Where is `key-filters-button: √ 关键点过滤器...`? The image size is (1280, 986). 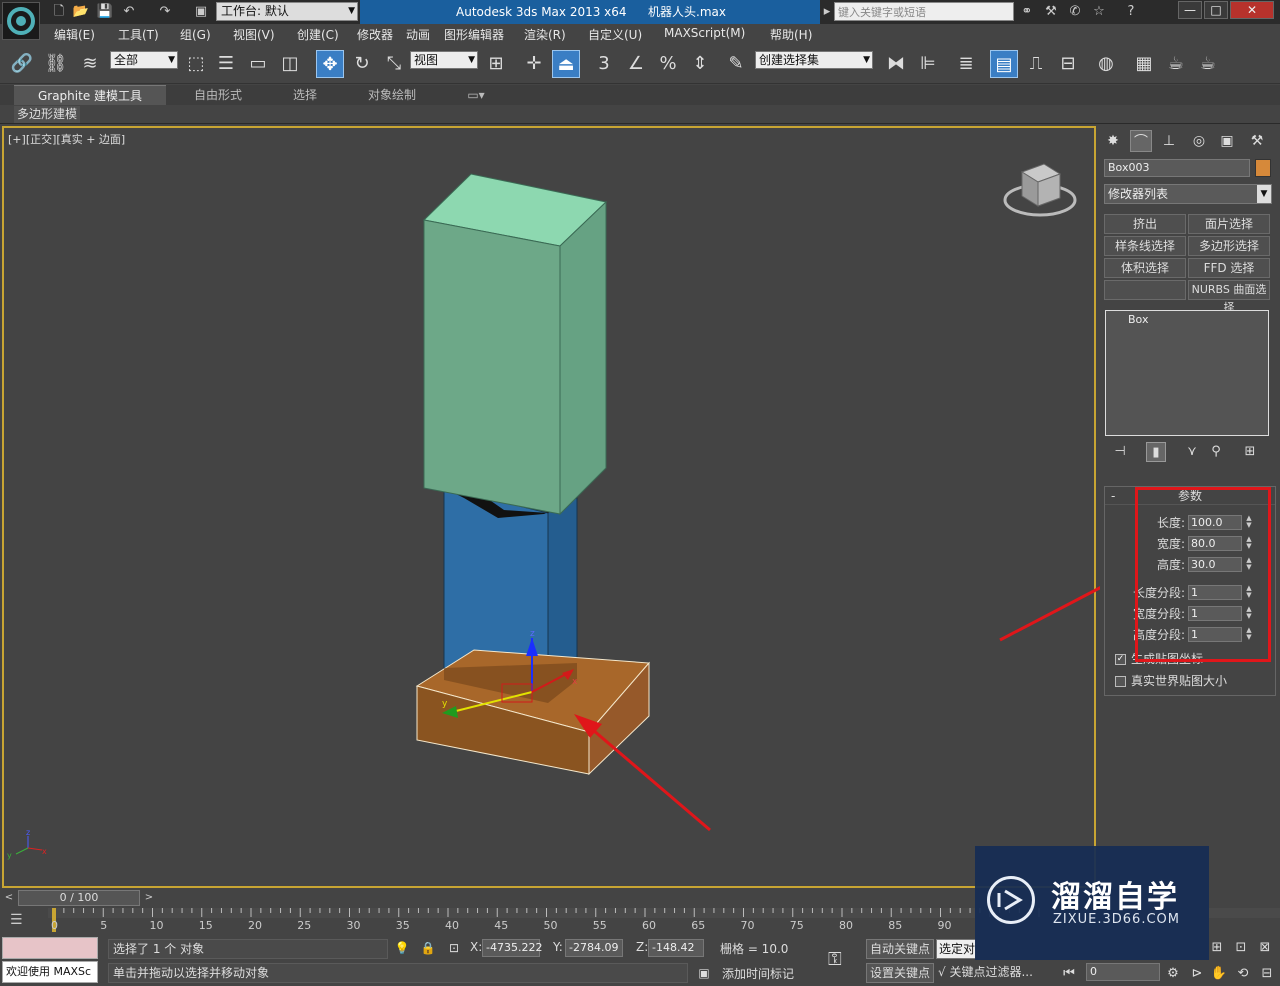 key-filters-button: √ 关键点过滤器... is located at coordinates (993, 973).